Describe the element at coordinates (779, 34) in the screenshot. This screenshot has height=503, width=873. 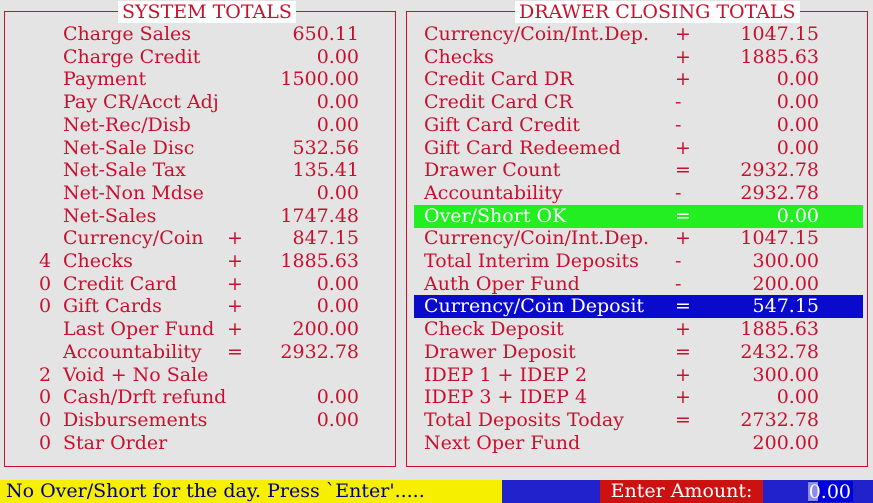
I see `row-value: 1047.15` at that location.